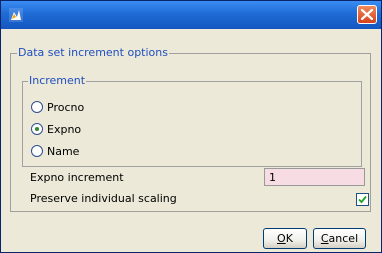 The height and width of the screenshot is (253, 382). What do you see at coordinates (66, 107) in the screenshot?
I see `radio-procno-label: Procno` at bounding box center [66, 107].